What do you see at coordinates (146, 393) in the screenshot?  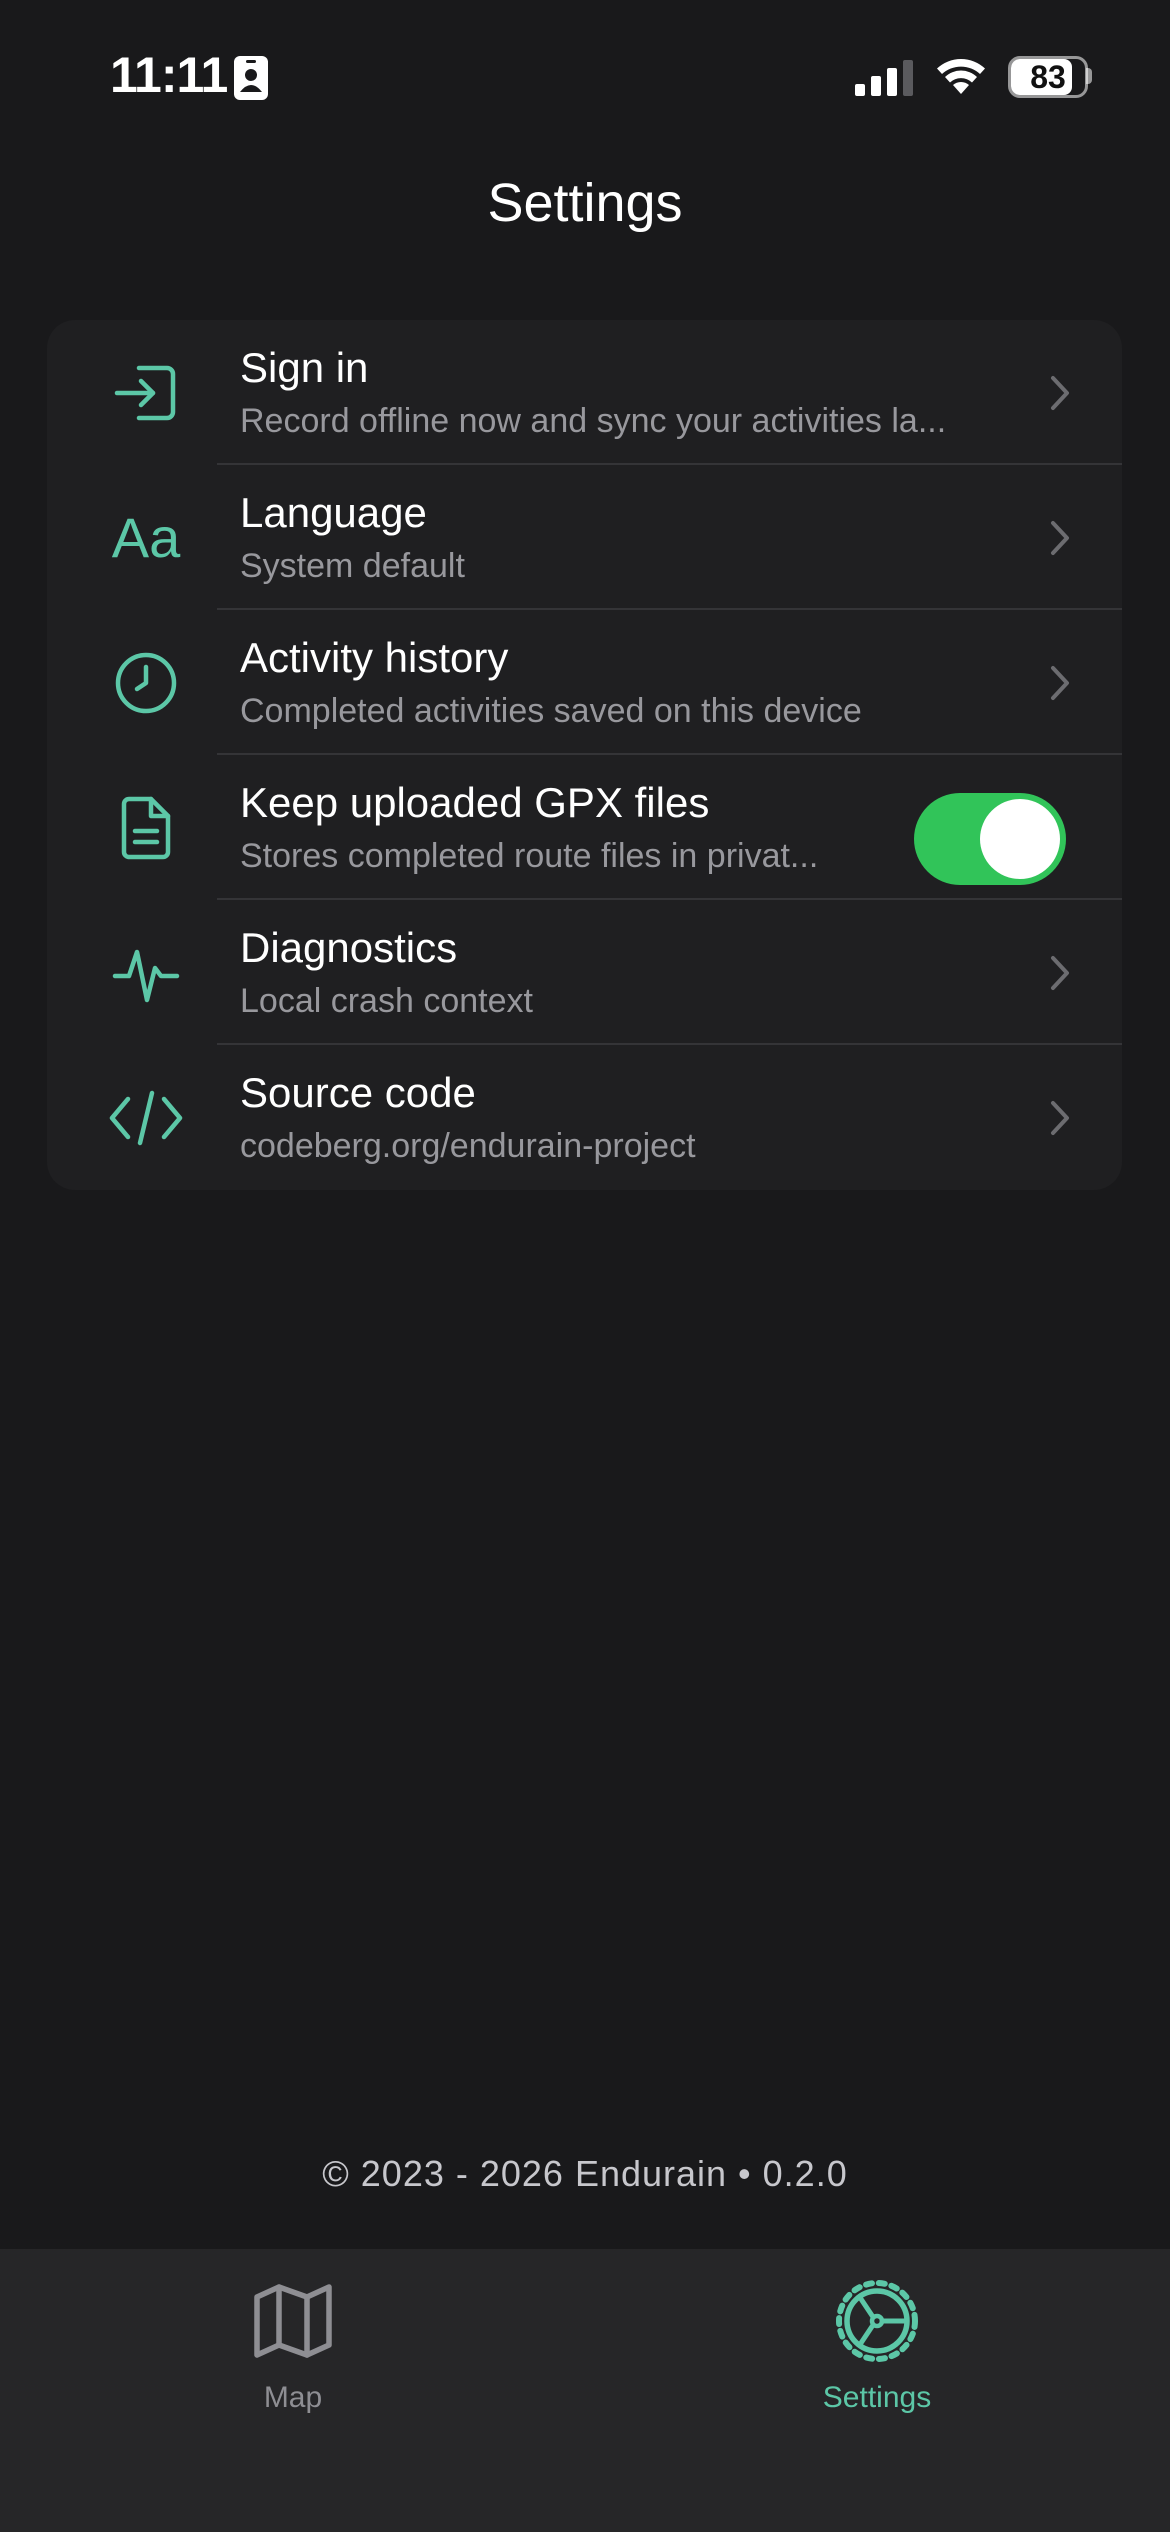 I see `sign-in-icon` at bounding box center [146, 393].